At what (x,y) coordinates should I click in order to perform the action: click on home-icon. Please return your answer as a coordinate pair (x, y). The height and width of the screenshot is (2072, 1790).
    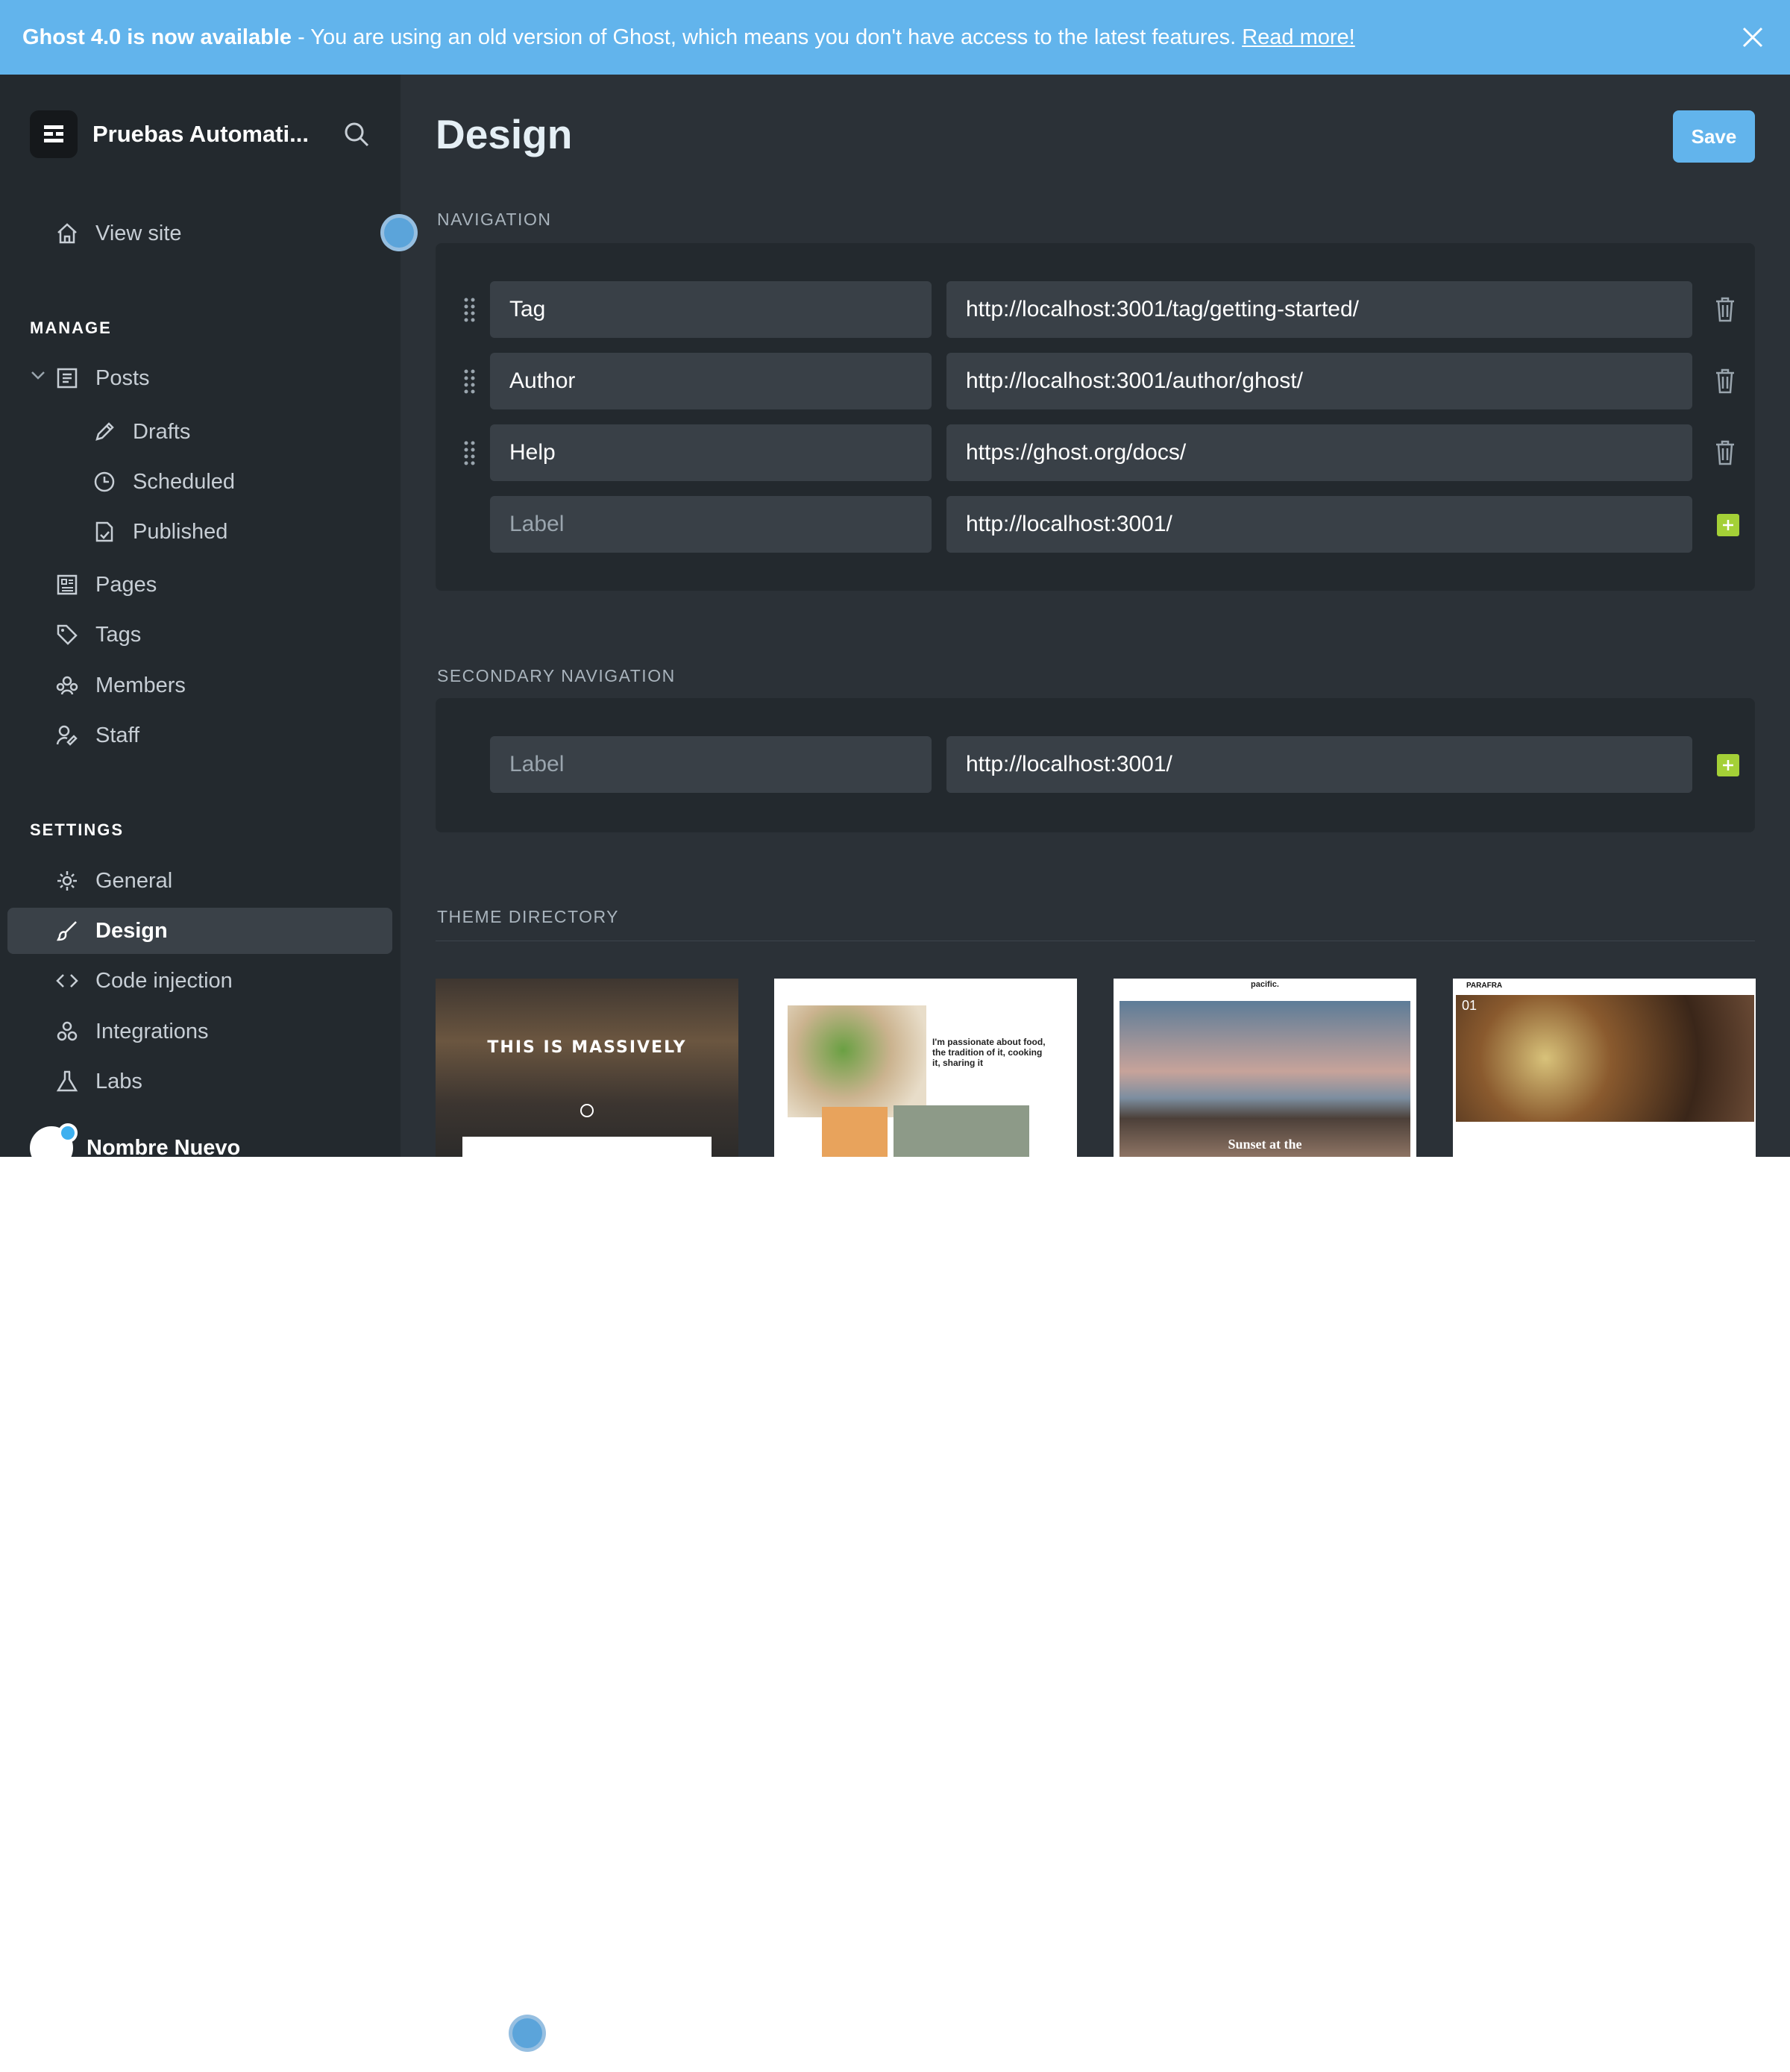
    Looking at the image, I should click on (67, 233).